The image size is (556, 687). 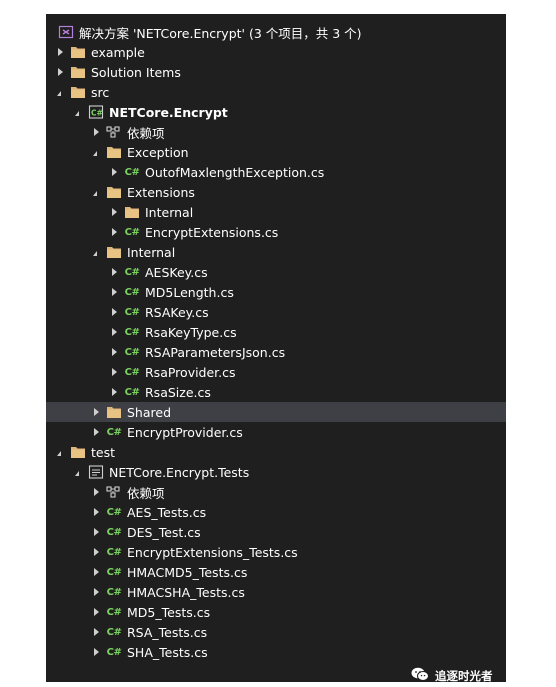 What do you see at coordinates (177, 312) in the screenshot?
I see `tree-item-label: RSAKey.cs` at bounding box center [177, 312].